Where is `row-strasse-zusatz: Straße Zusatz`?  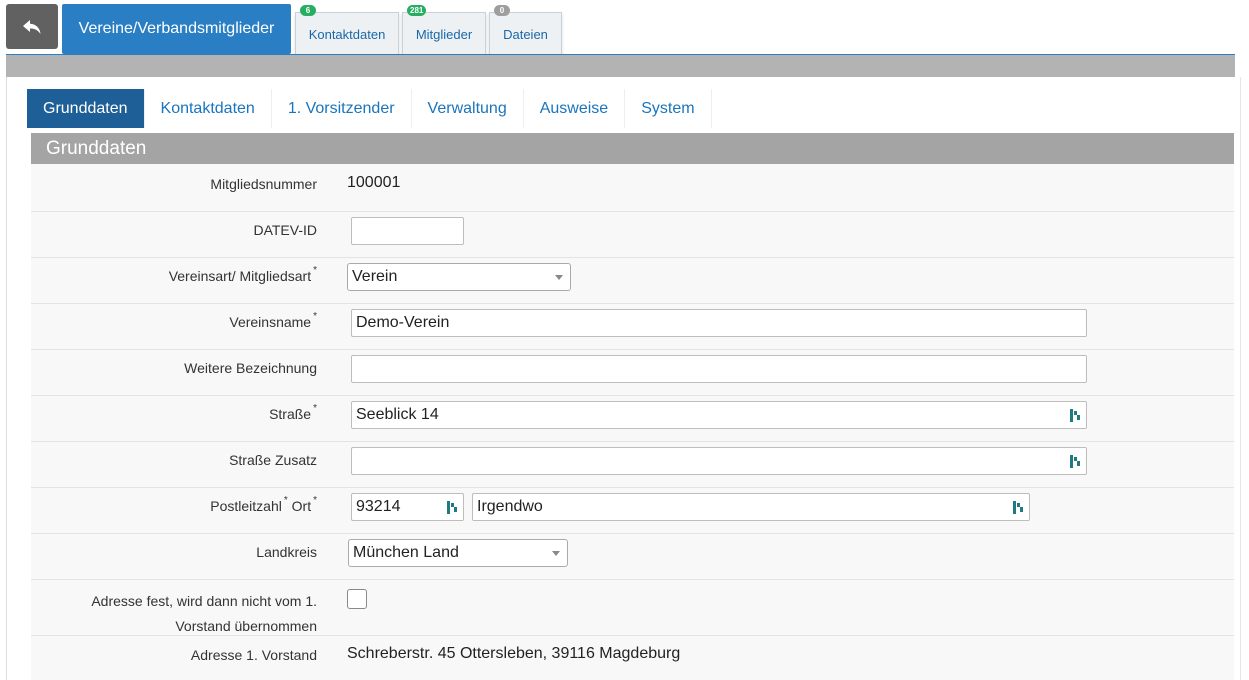
row-strasse-zusatz: Straße Zusatz is located at coordinates (632, 464).